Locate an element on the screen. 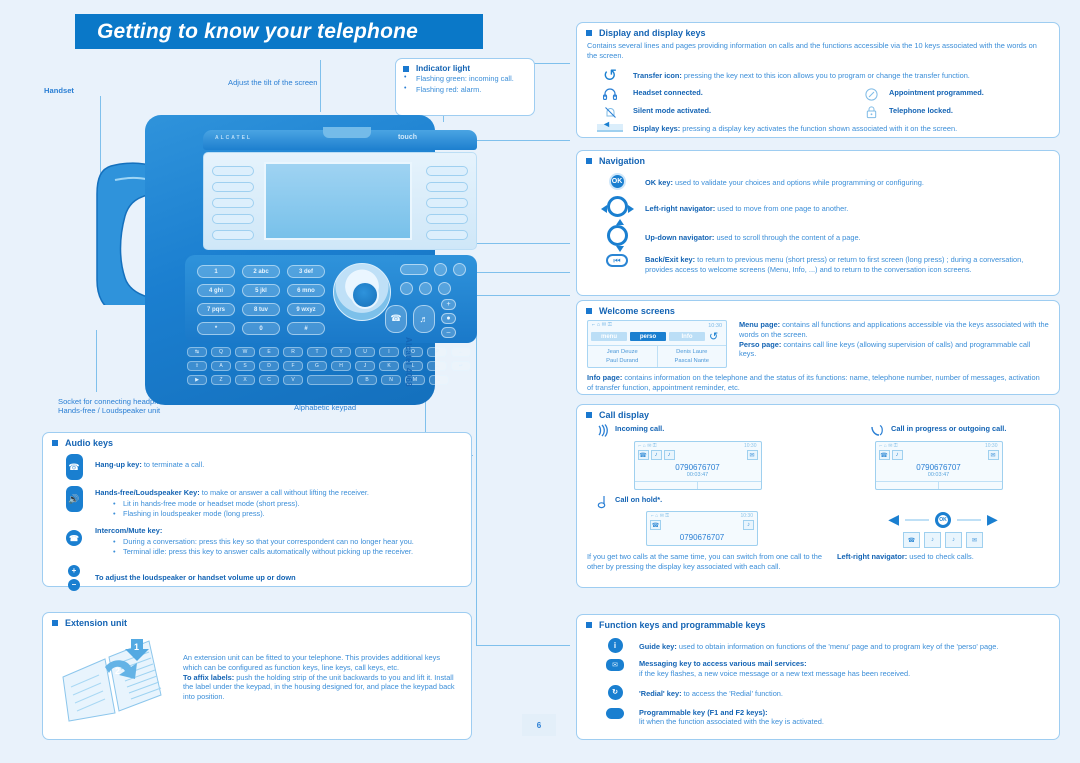 This screenshot has width=1080, height=763. alpha-key: N is located at coordinates (391, 380).